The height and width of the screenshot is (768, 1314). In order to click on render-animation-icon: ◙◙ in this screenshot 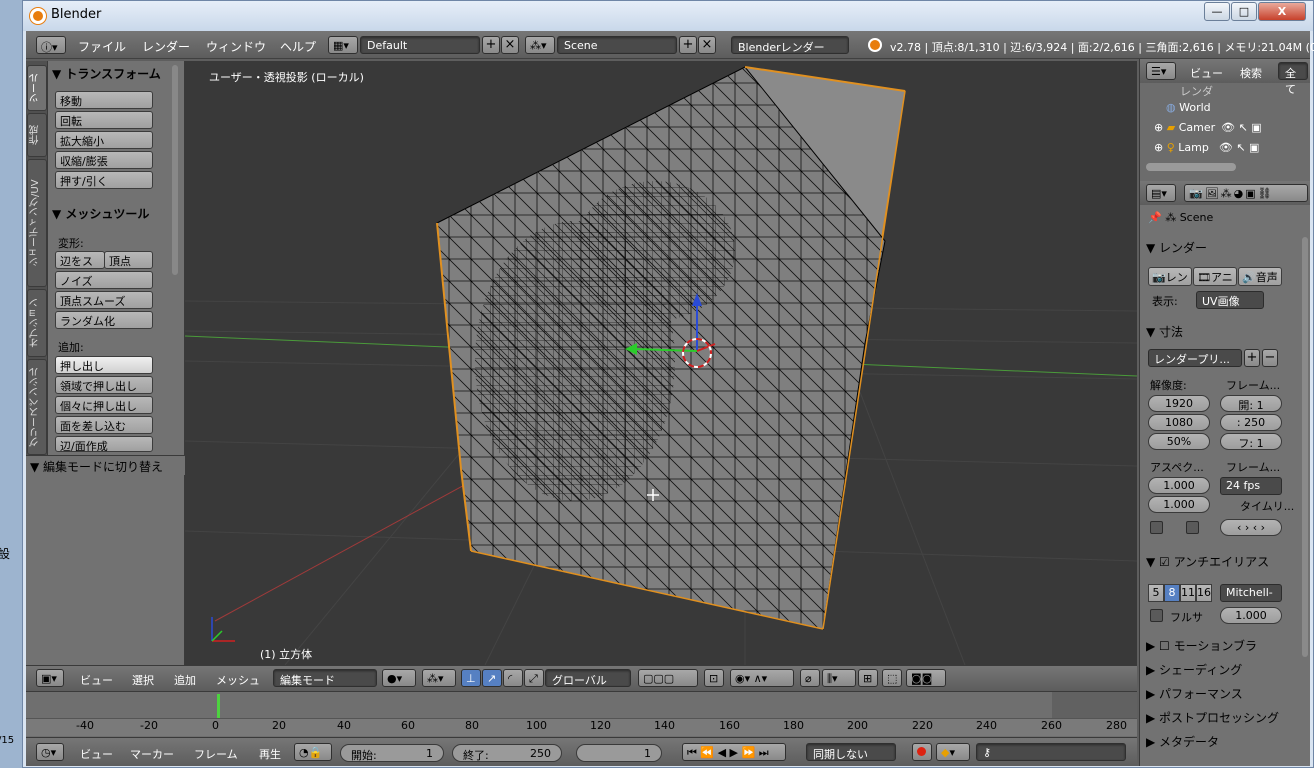, I will do `click(926, 678)`.